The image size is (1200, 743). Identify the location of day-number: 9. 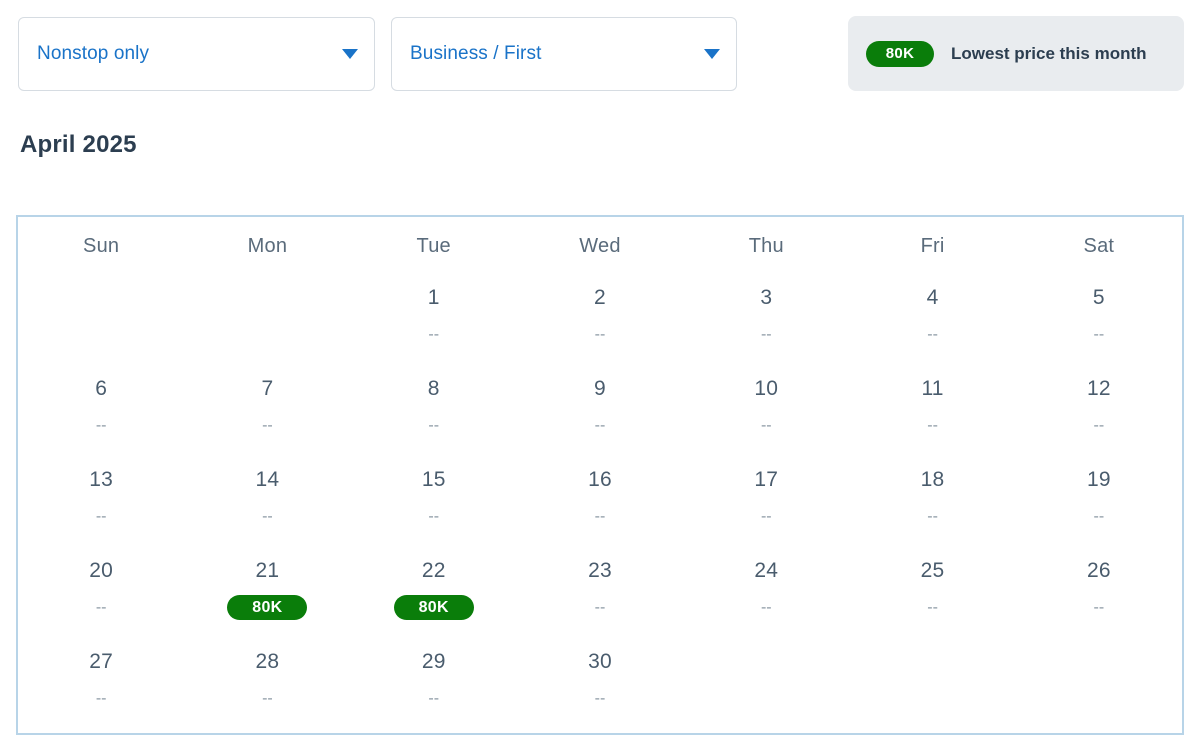
(600, 388).